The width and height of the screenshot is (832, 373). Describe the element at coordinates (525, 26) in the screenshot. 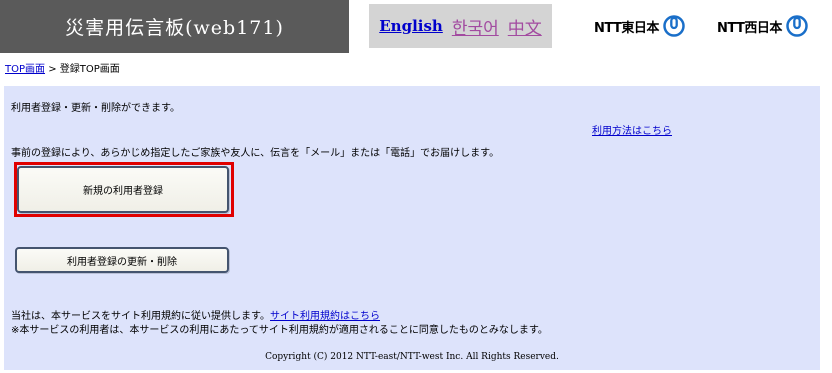

I see `language-chinese-link: 中文` at that location.